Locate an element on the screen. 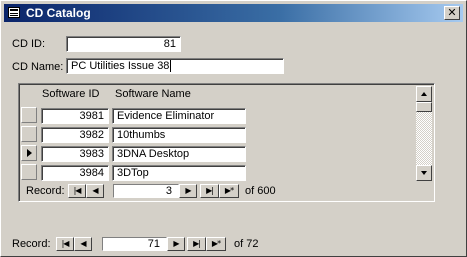  form-new-record-button: ▶* is located at coordinates (216, 244).